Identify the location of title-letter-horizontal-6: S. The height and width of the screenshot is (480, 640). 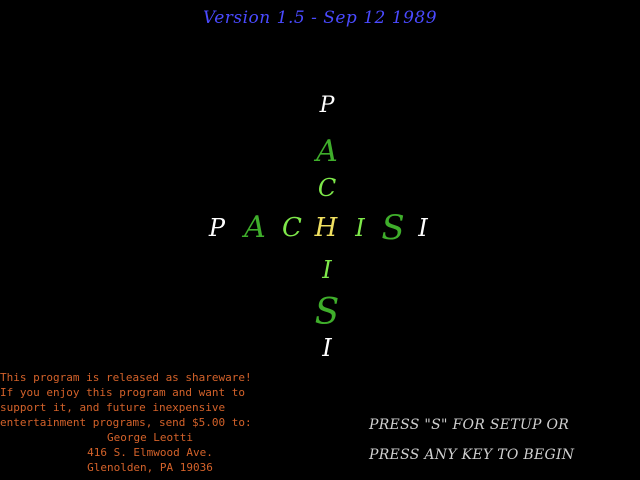
(393, 228).